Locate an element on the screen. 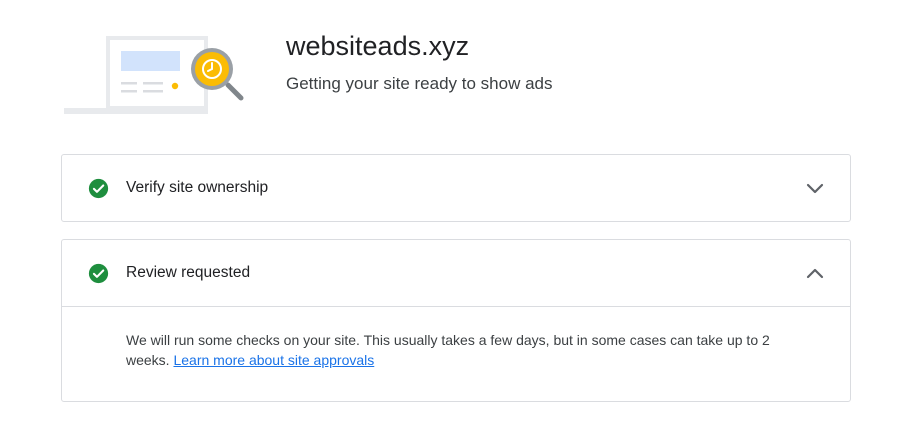  laptop-with-magnifier-clock-icon is located at coordinates (154, 75).